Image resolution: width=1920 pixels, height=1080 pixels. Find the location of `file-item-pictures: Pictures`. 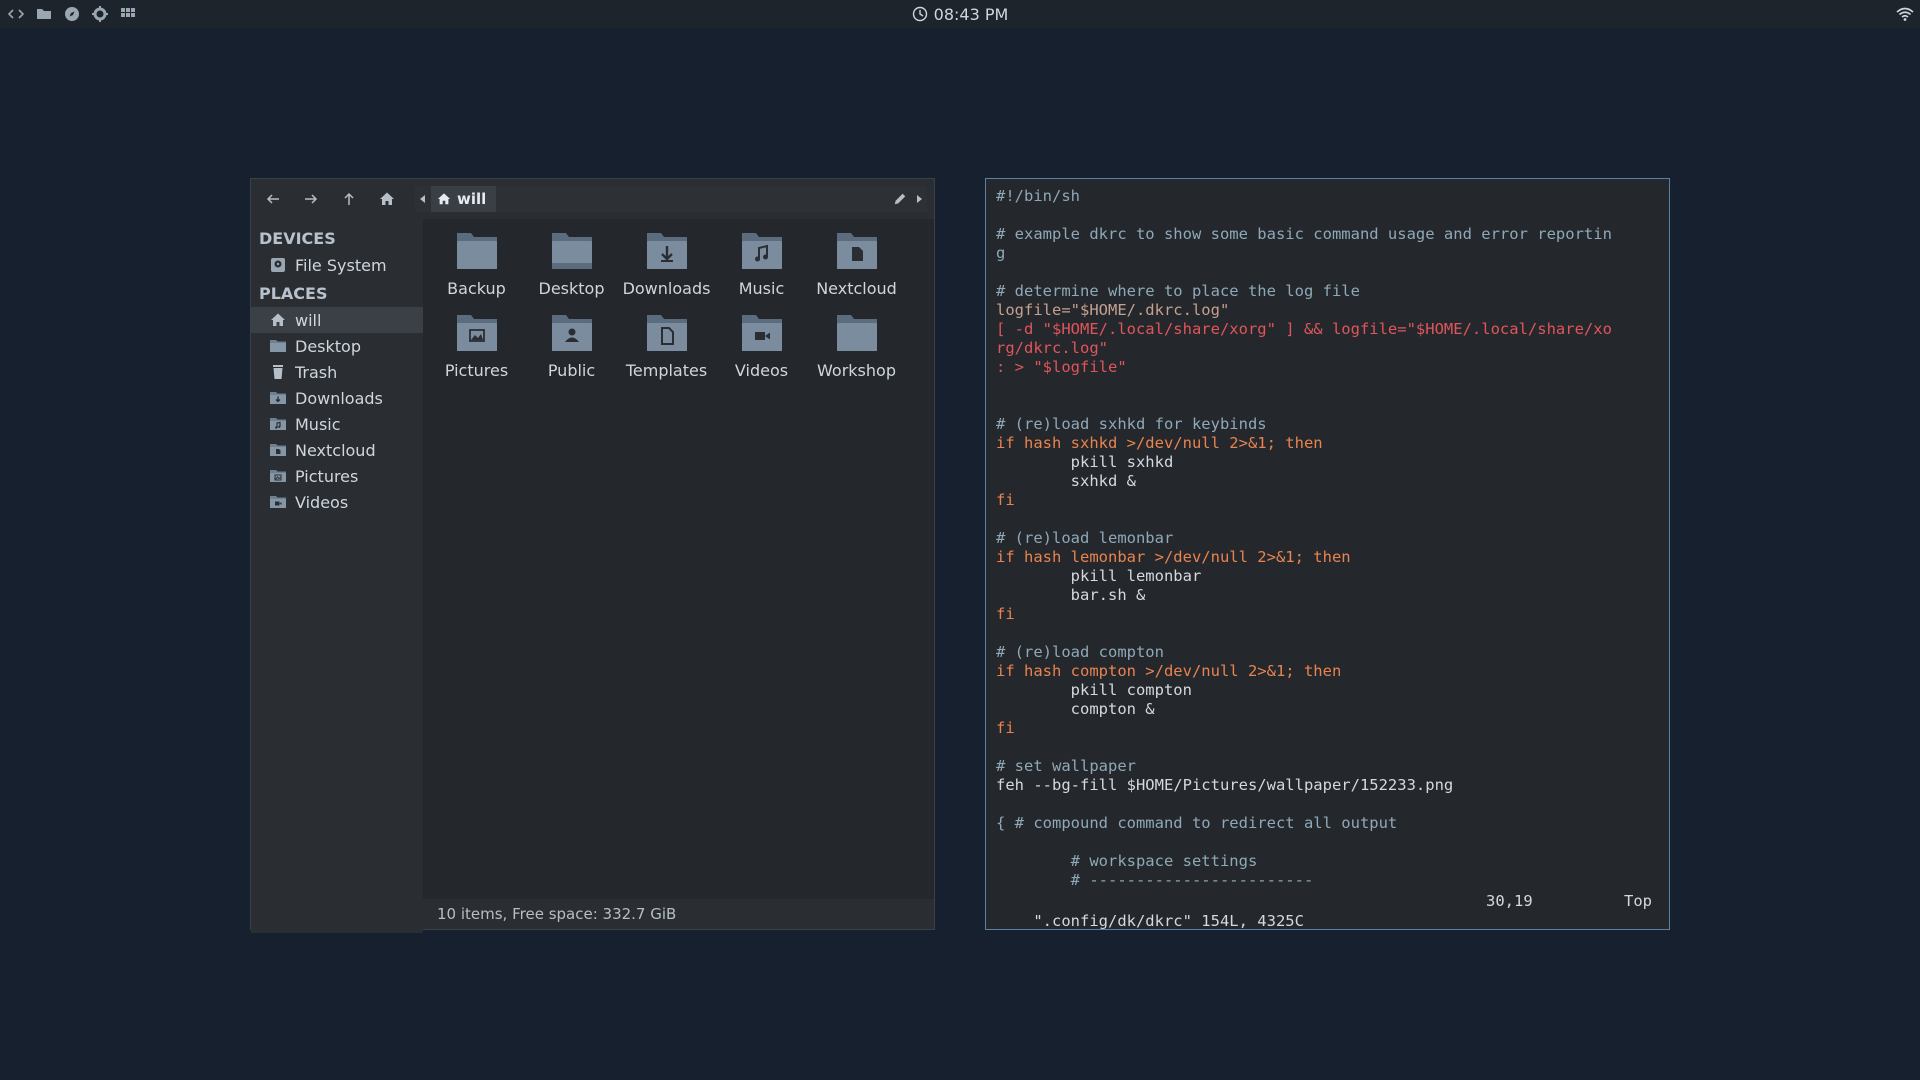

file-item-pictures: Pictures is located at coordinates (476, 346).